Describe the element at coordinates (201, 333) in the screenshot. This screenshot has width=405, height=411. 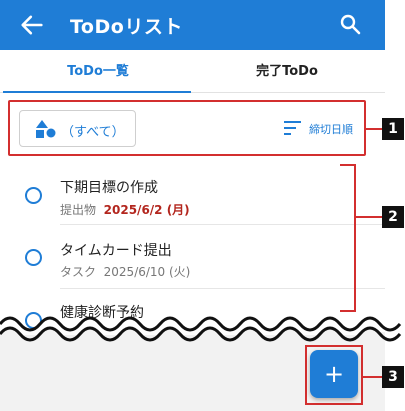
I see `torn-edge-divider` at that location.